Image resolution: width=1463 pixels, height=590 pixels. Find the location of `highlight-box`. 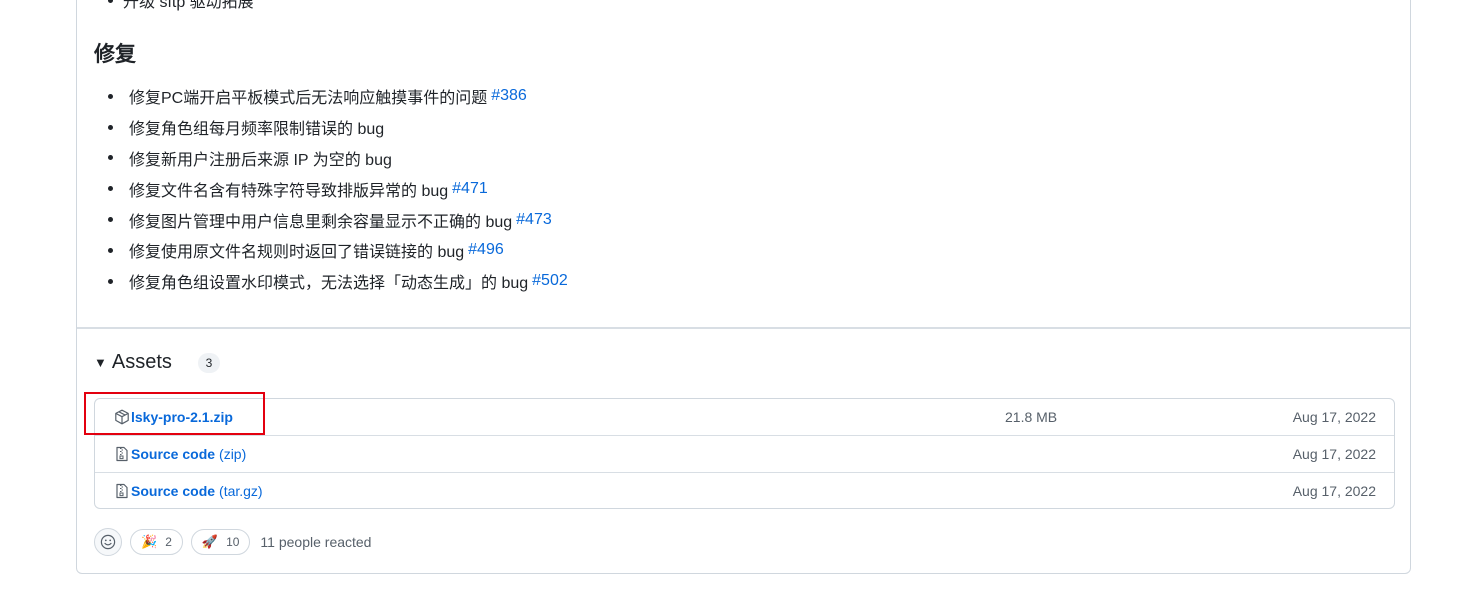

highlight-box is located at coordinates (174, 413).